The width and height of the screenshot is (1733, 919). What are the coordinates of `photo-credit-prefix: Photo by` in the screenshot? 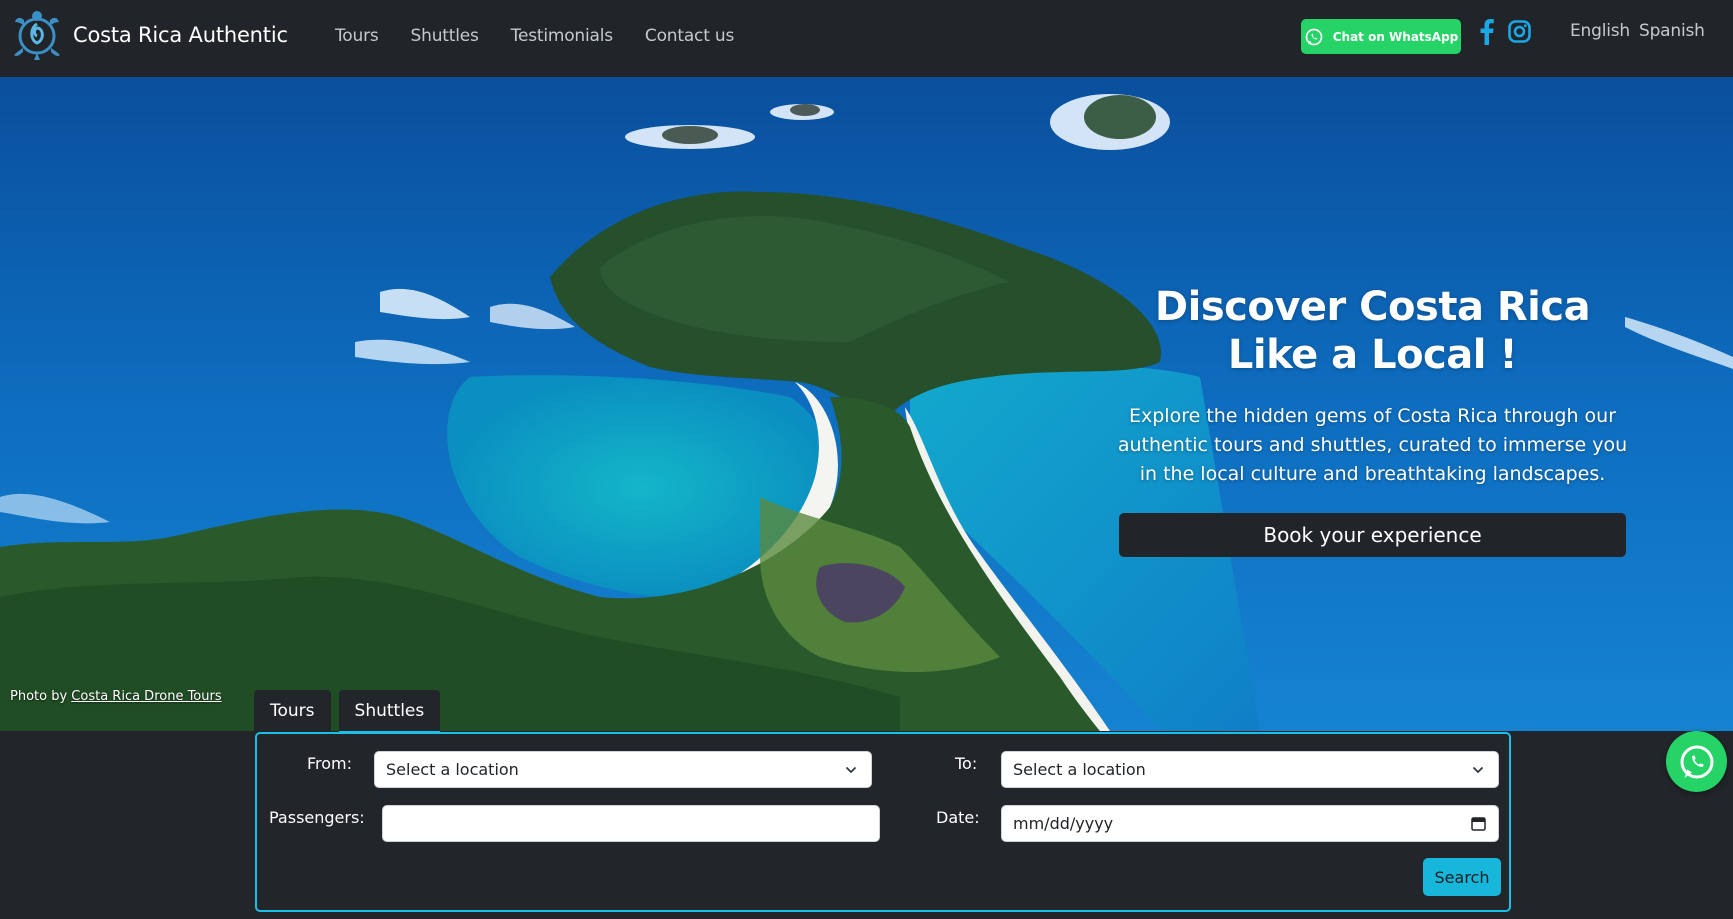 It's located at (41, 696).